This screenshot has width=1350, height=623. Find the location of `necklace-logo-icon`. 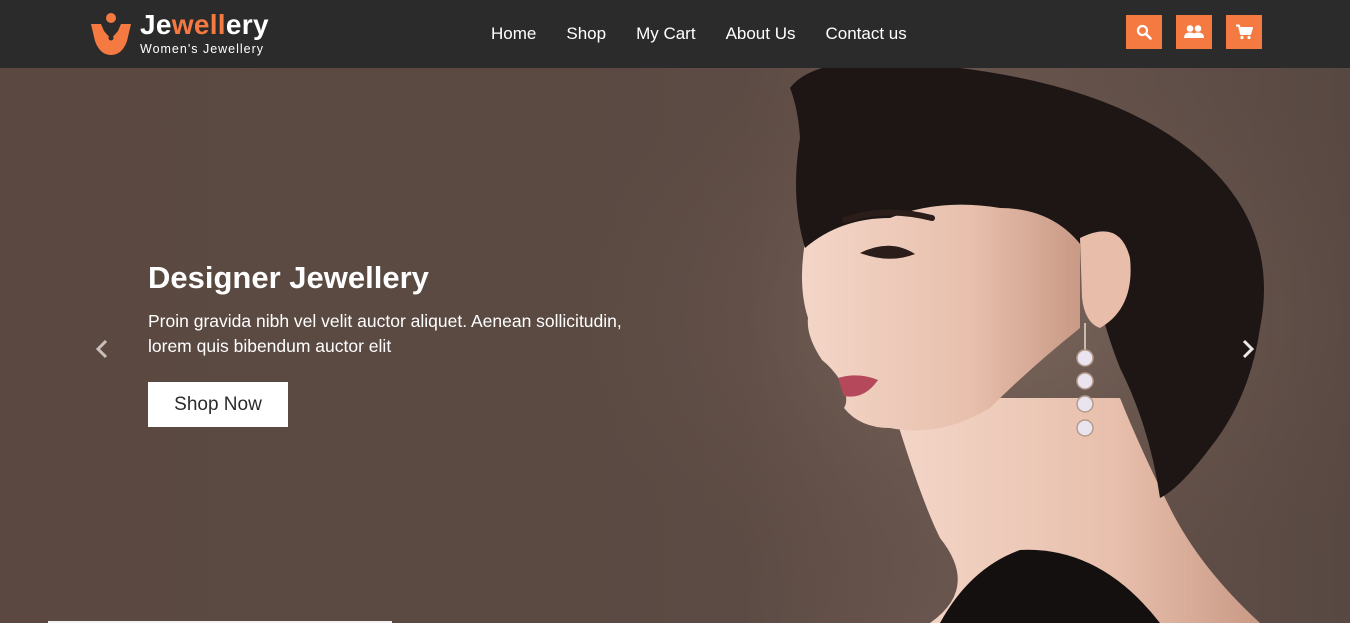

necklace-logo-icon is located at coordinates (111, 34).